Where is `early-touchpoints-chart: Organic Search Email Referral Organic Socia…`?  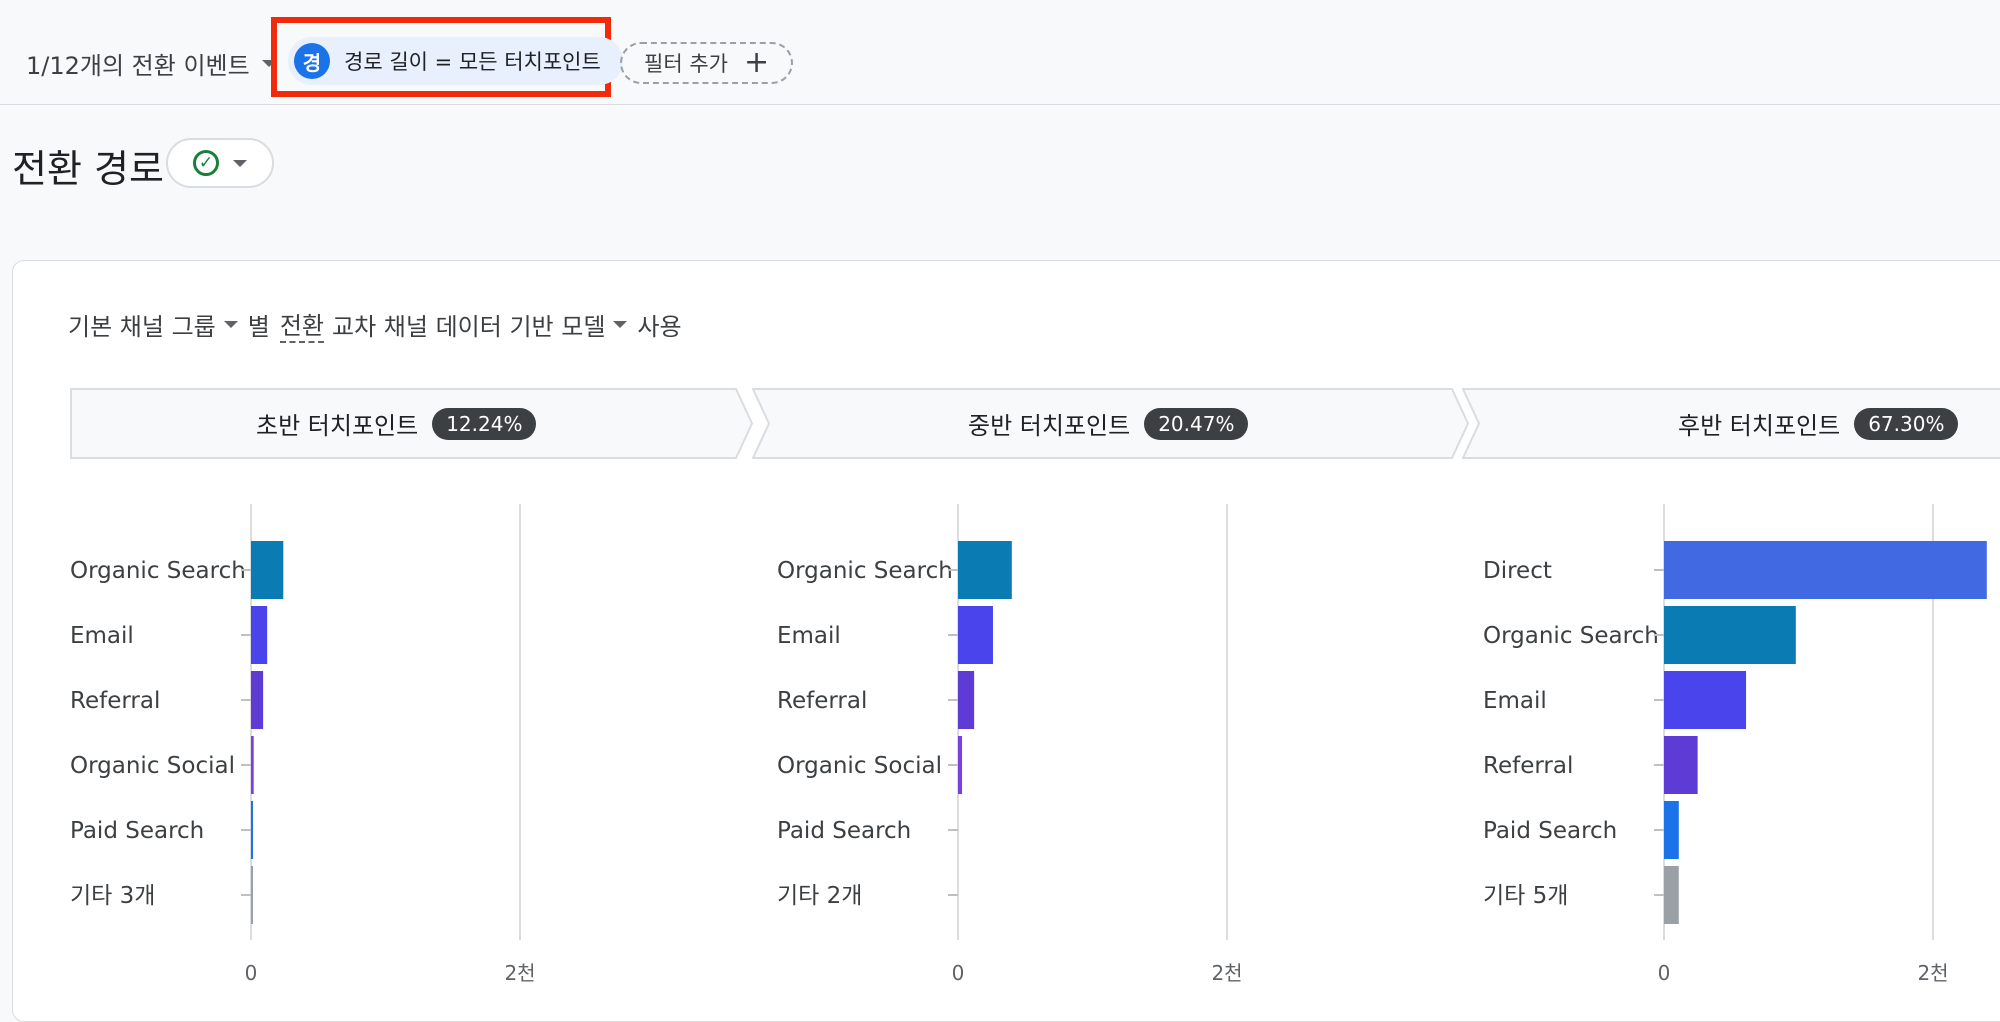 early-touchpoints-chart: Organic Search Email Referral Organic Socia… is located at coordinates (340, 752).